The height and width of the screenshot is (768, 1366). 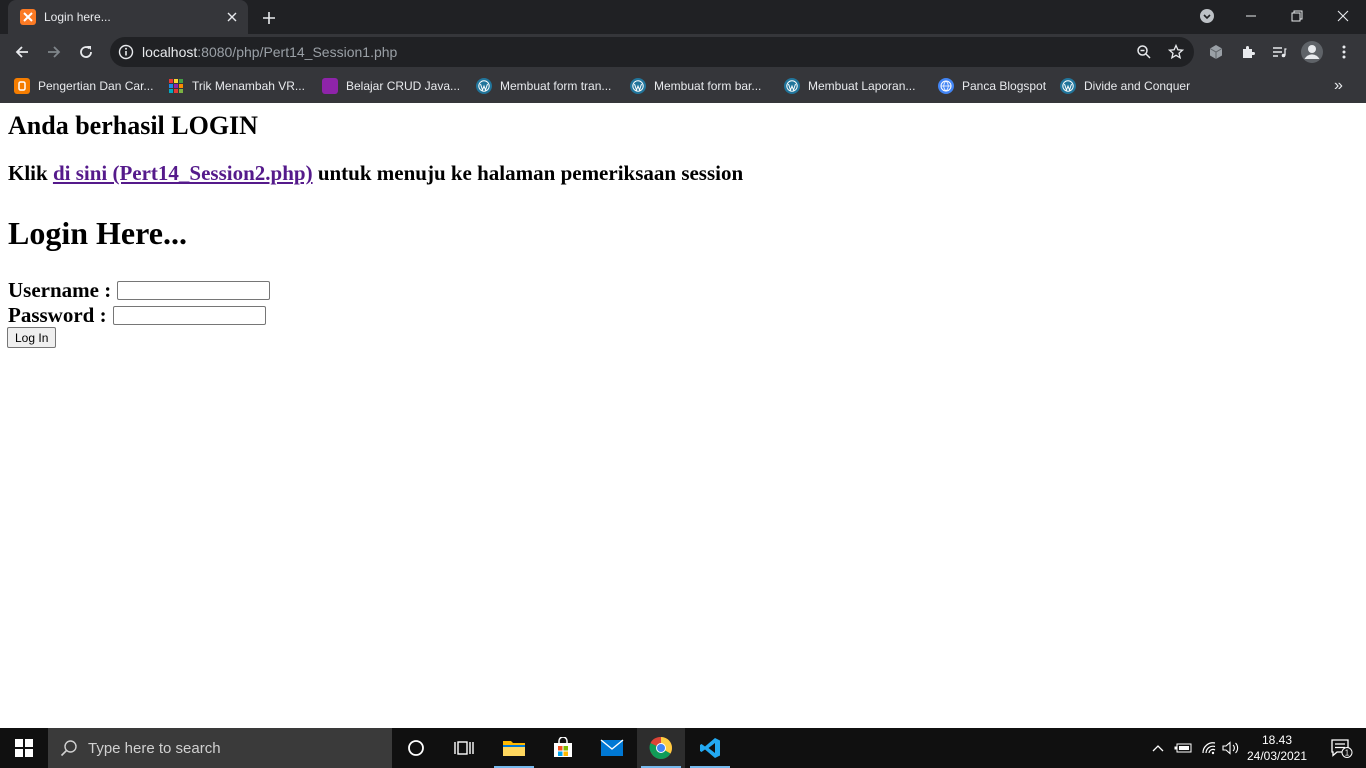 I want to click on username-row: Username :, so click(x=139, y=290).